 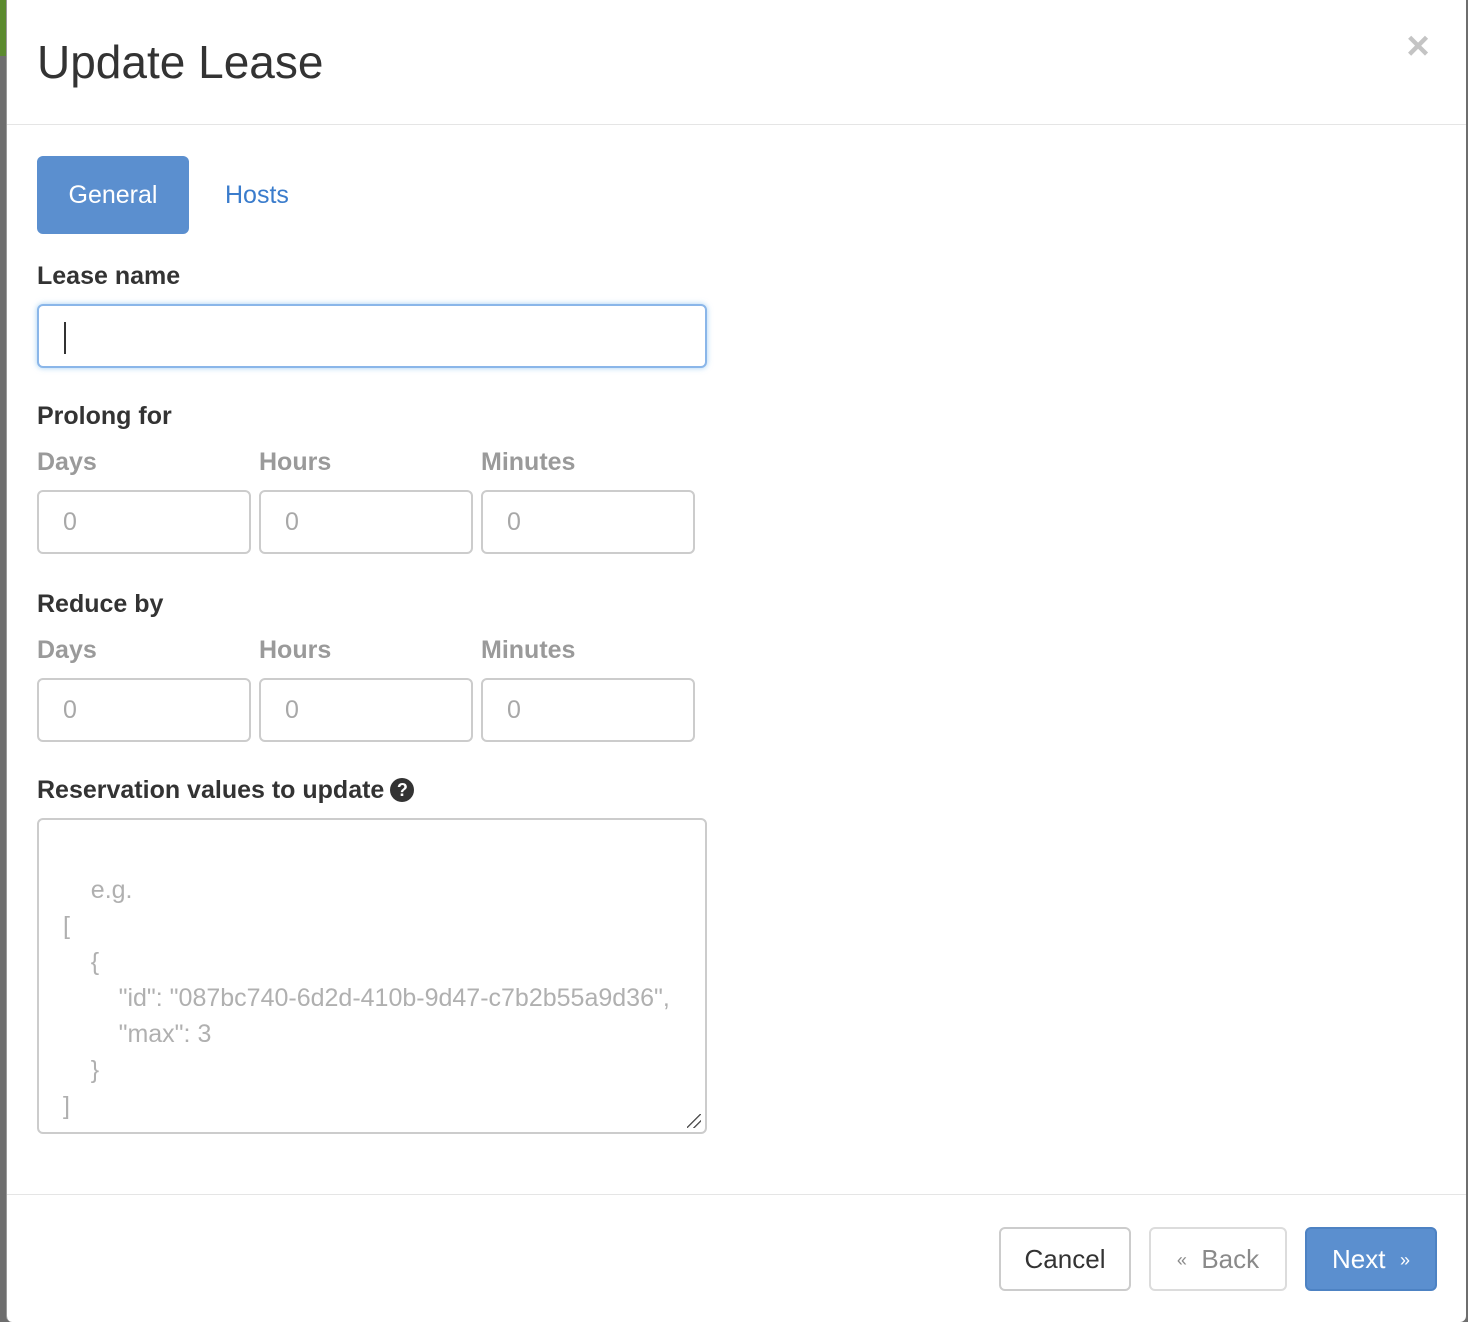 What do you see at coordinates (67, 462) in the screenshot?
I see `prolong-days-label: Days` at bounding box center [67, 462].